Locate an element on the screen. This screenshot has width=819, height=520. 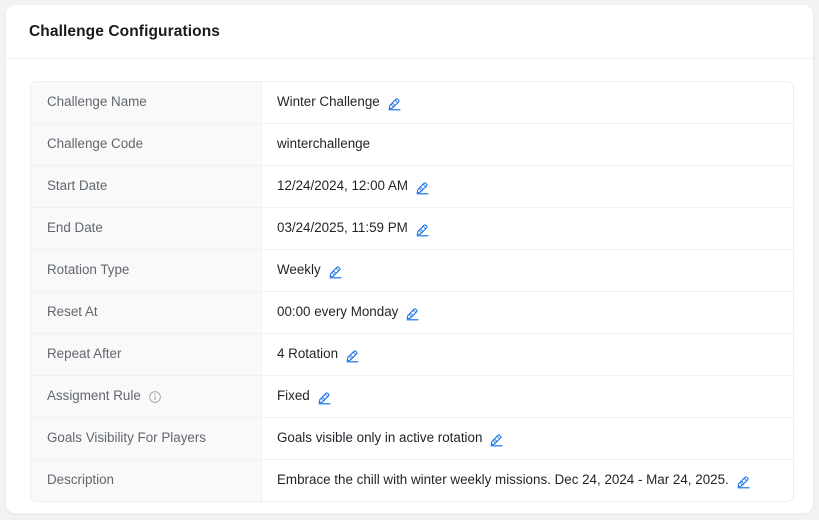
table-row: Challenge Name Winter Challenge is located at coordinates (412, 103).